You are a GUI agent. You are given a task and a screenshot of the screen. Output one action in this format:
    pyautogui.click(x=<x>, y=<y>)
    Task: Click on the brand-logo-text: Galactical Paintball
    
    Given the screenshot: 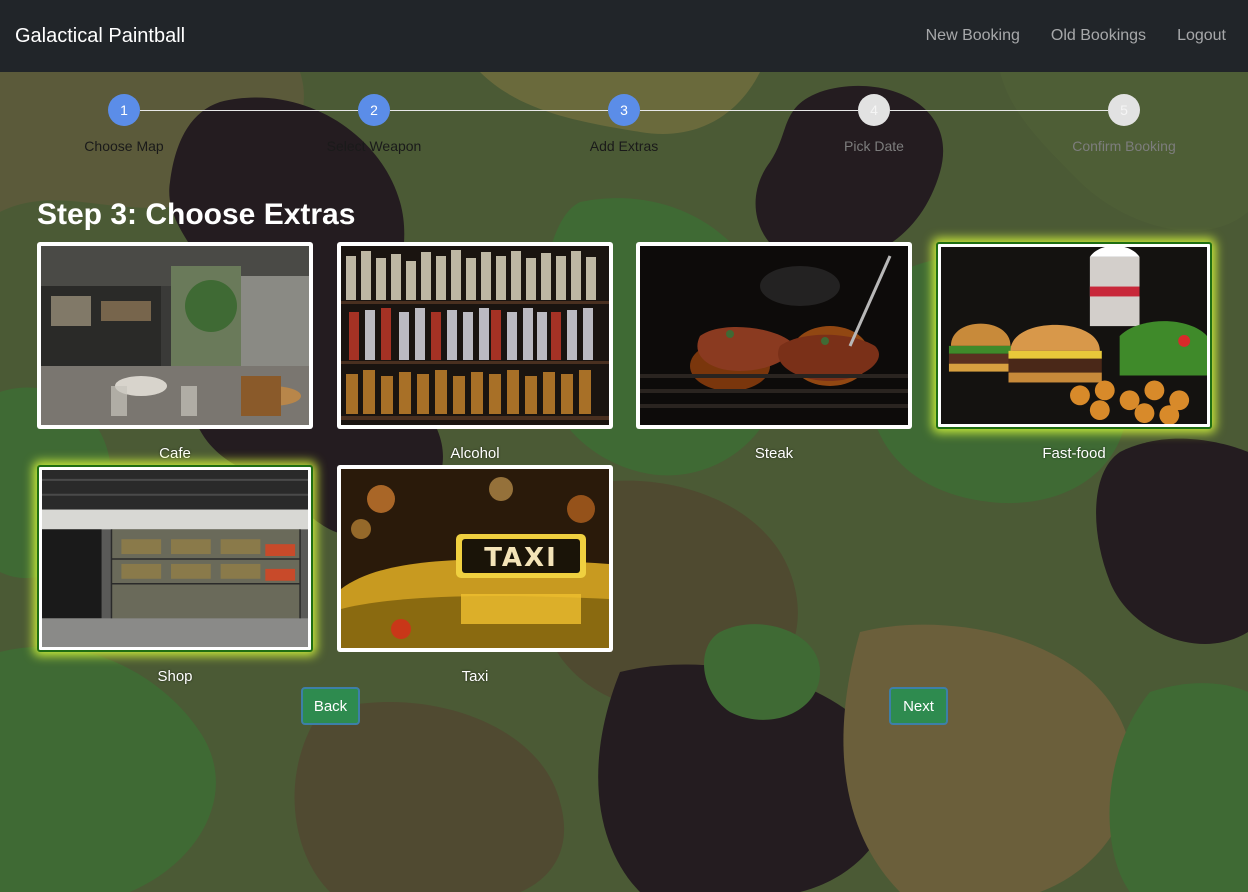 What is the action you would take?
    pyautogui.click(x=100, y=36)
    